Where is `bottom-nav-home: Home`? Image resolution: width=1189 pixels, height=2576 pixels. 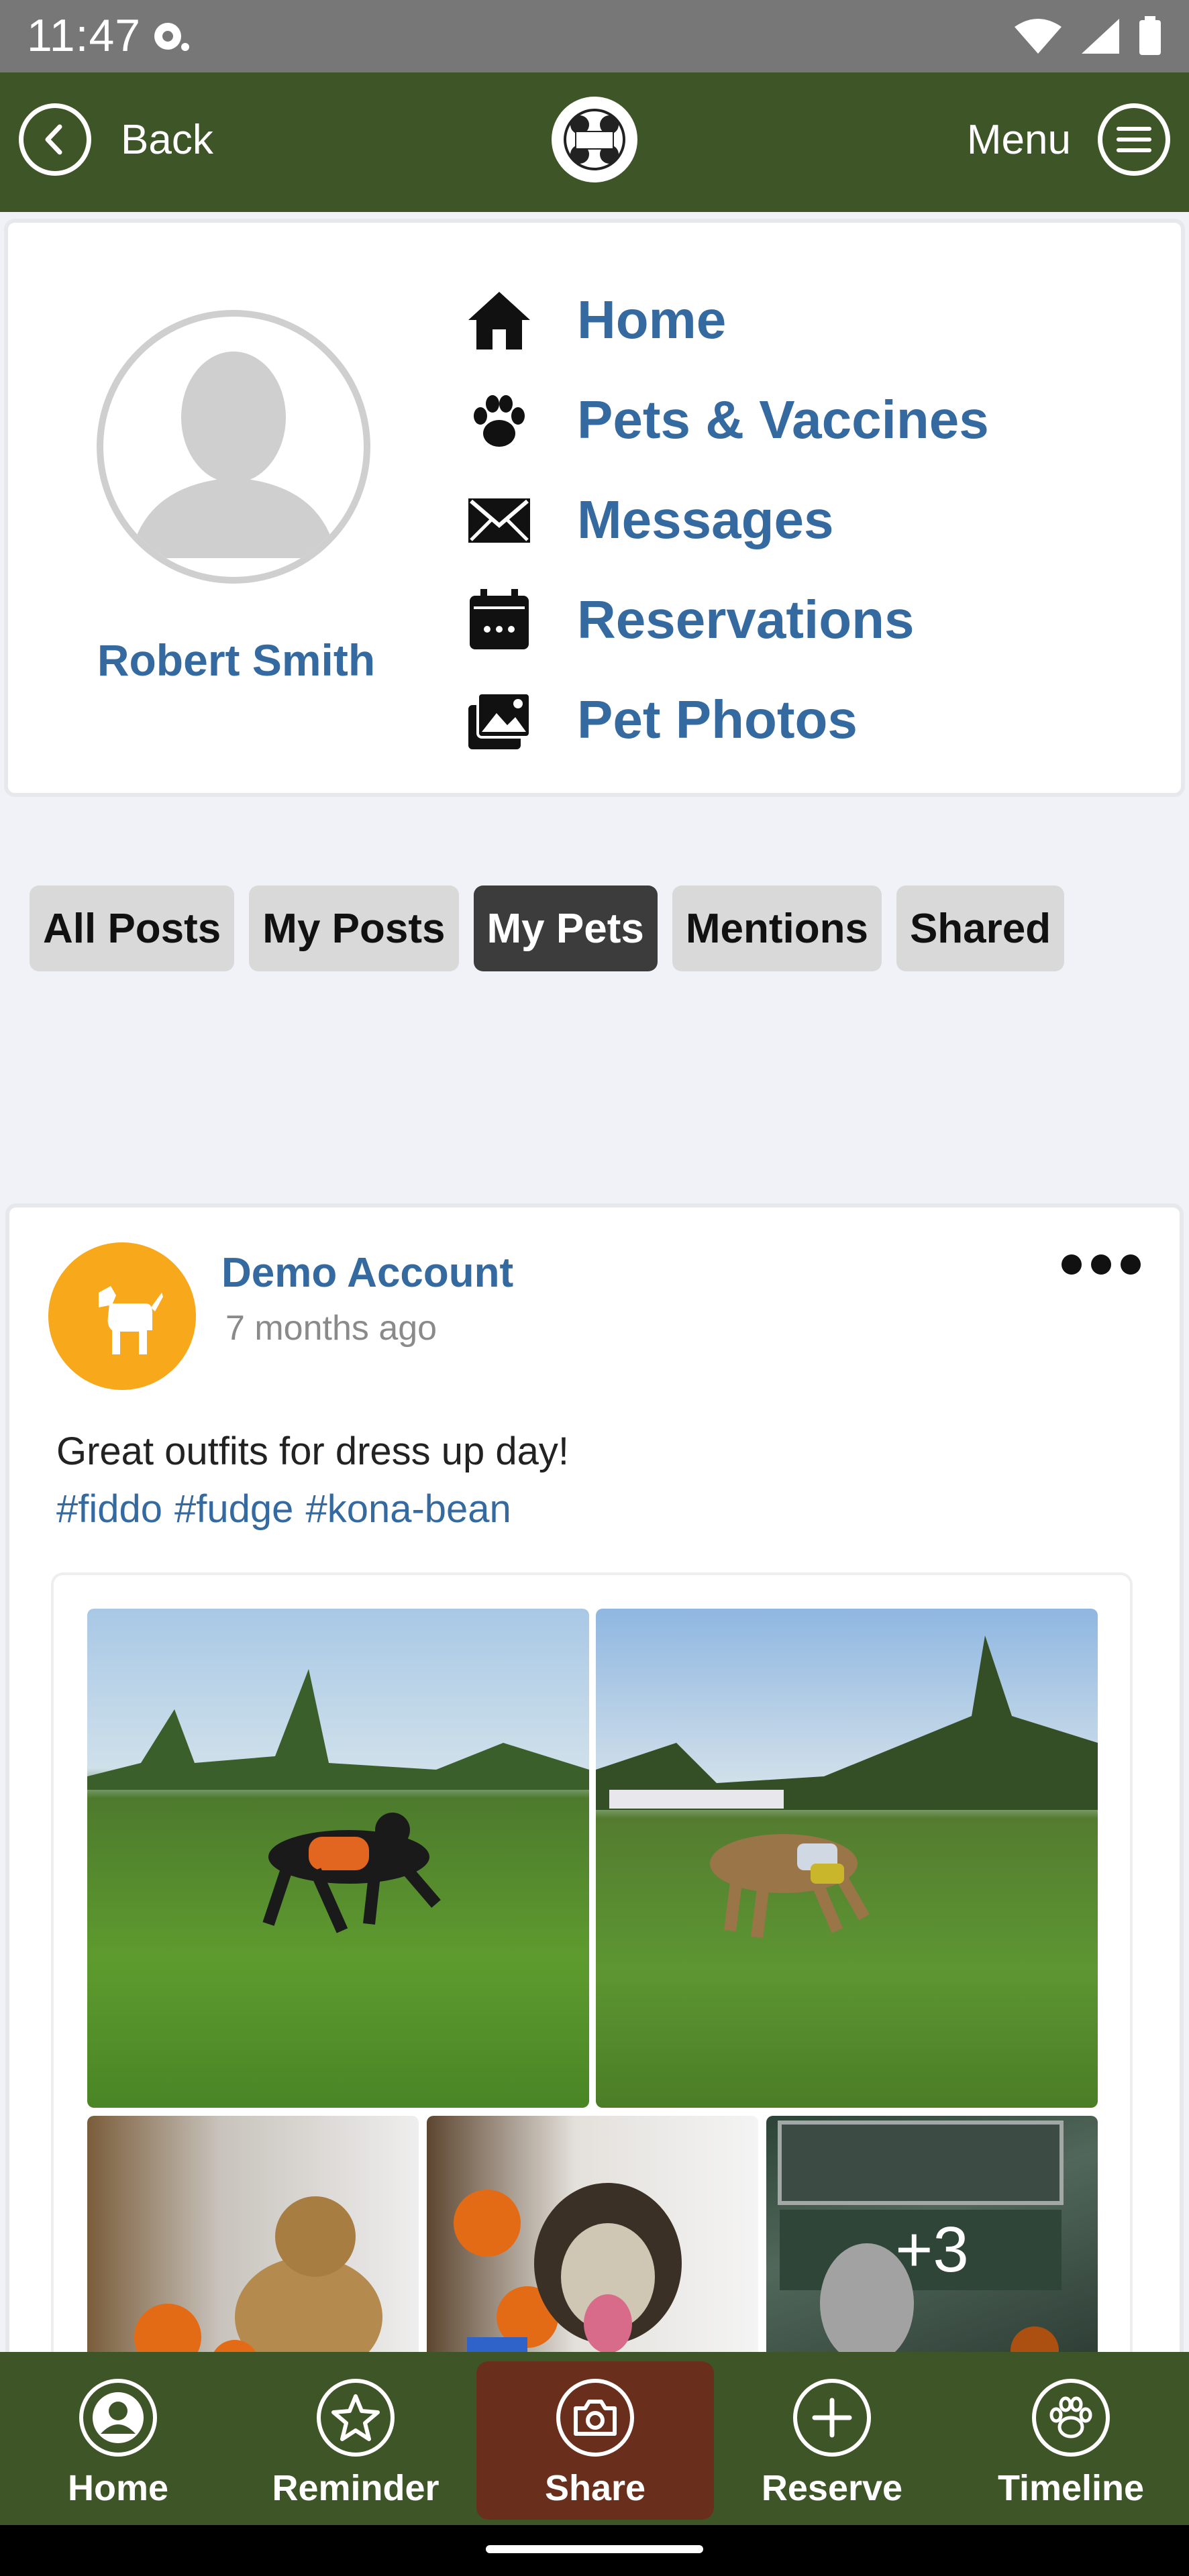
bottom-nav-home: Home is located at coordinates (118, 2444).